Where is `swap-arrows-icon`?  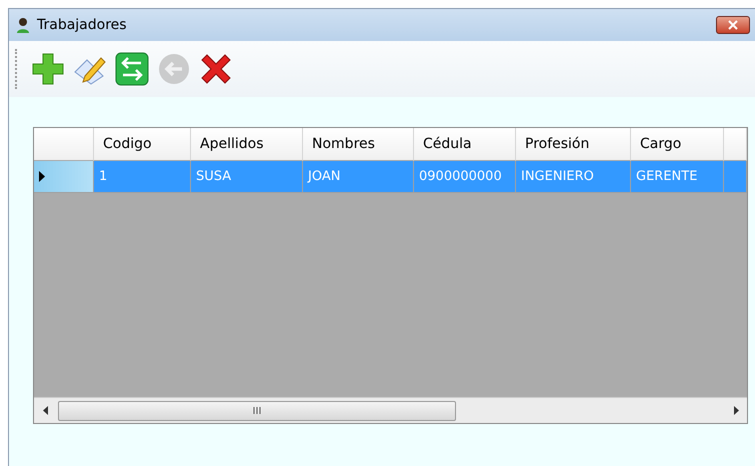 swap-arrows-icon is located at coordinates (132, 69).